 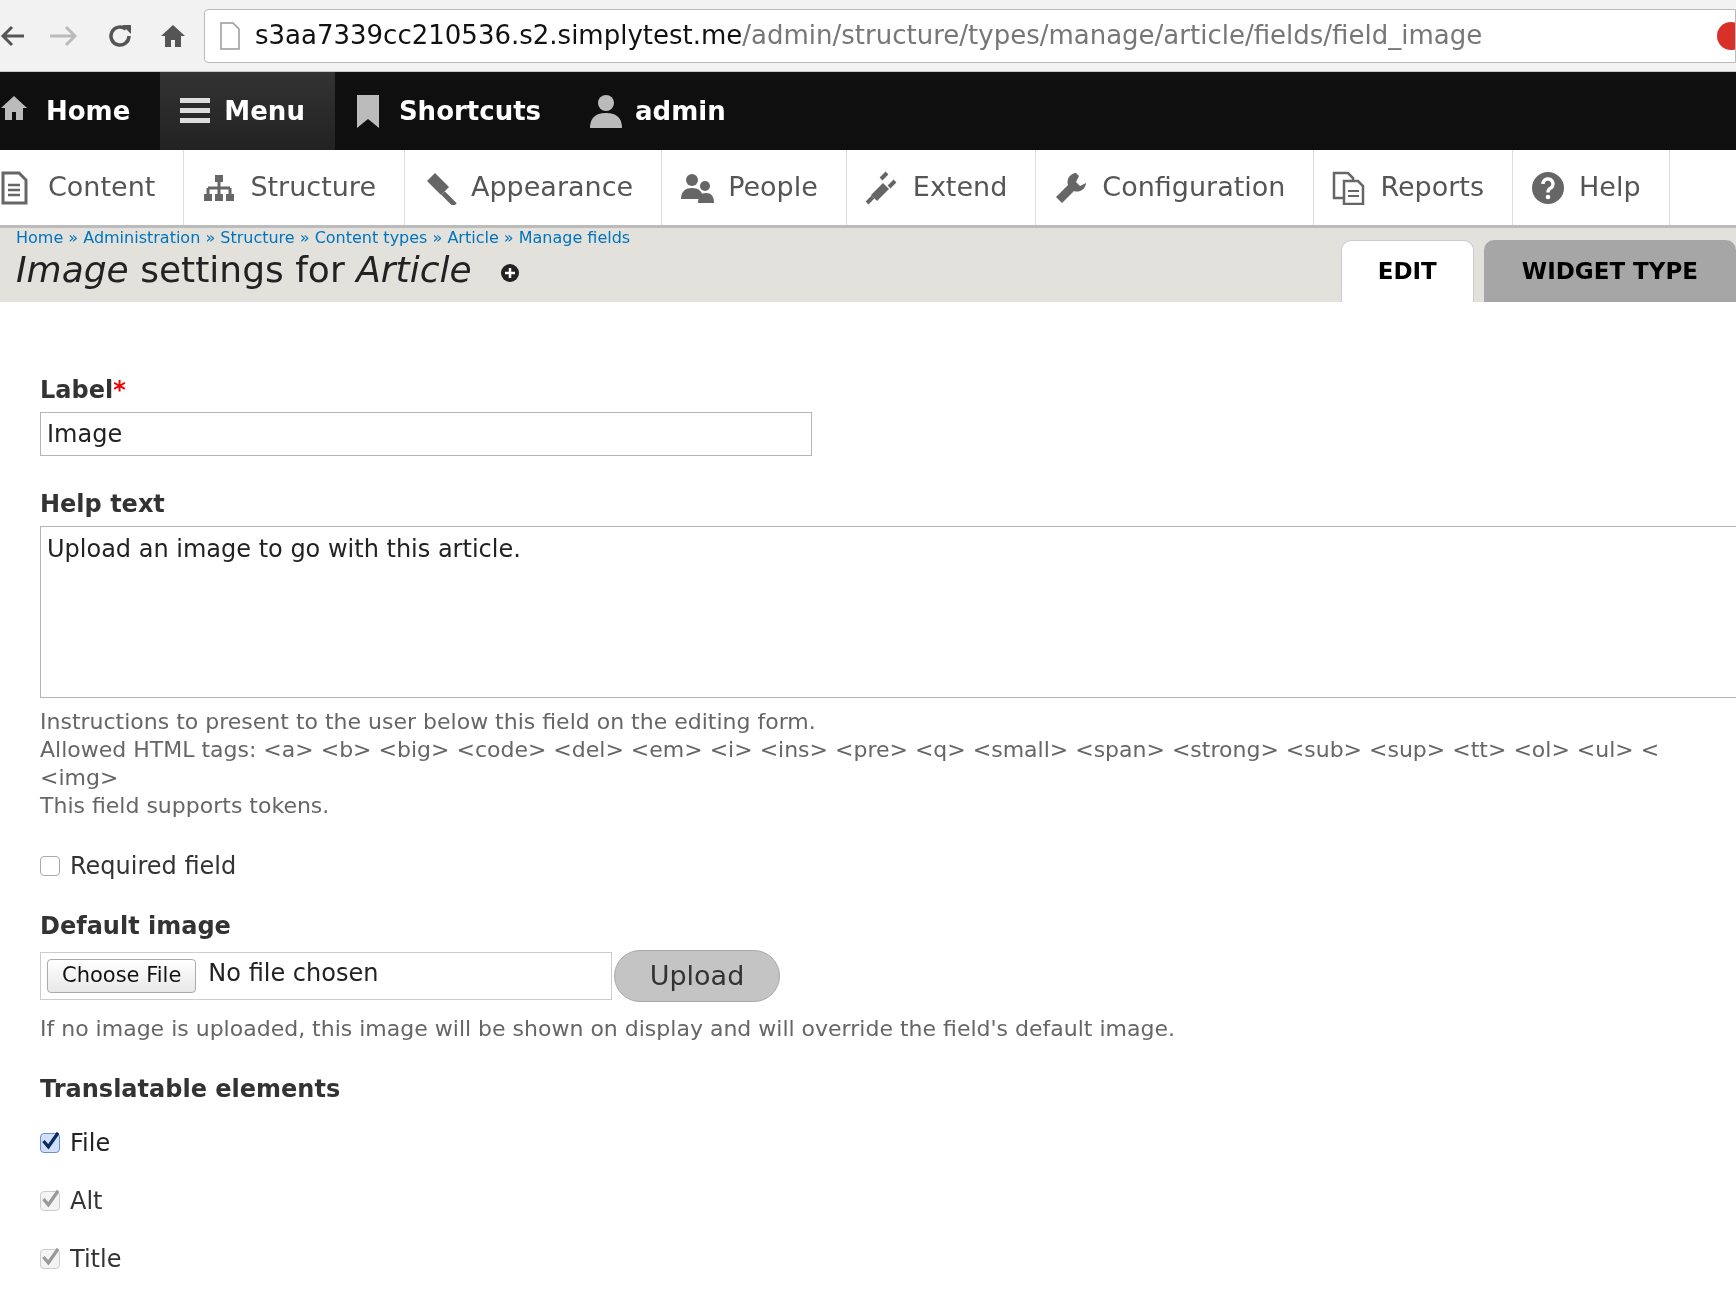 What do you see at coordinates (191, 1089) in the screenshot?
I see `field-label: Translatable elements` at bounding box center [191, 1089].